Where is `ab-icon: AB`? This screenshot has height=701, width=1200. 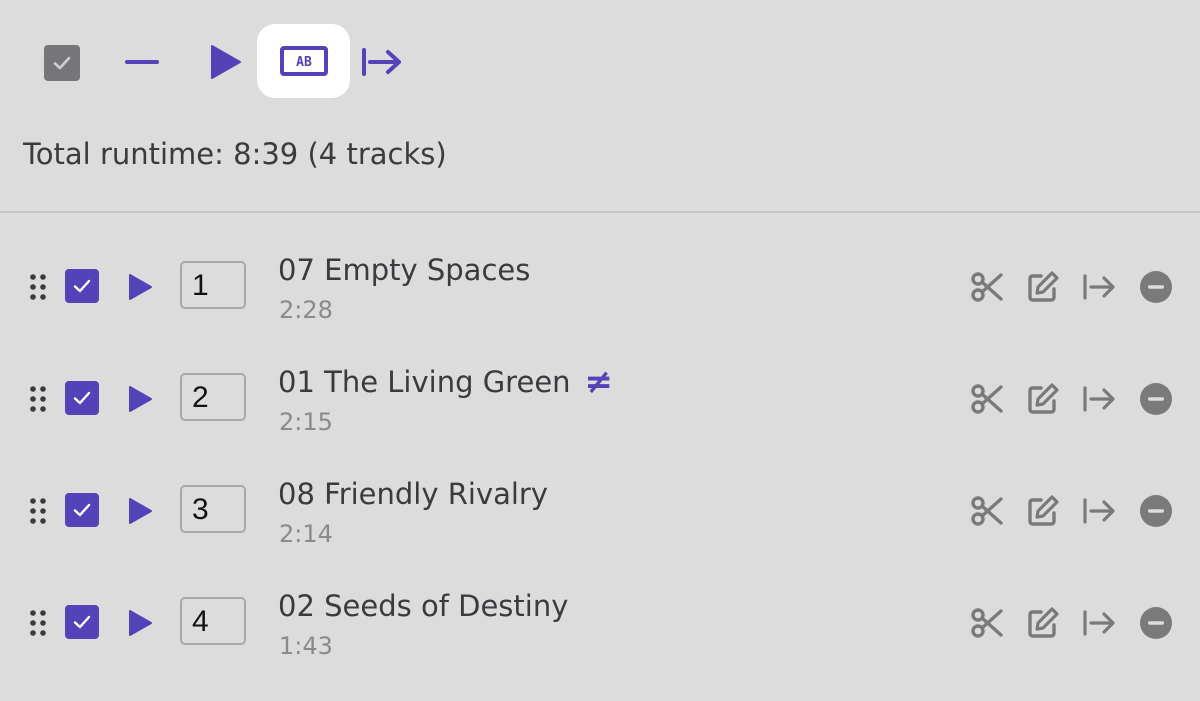
ab-icon: AB is located at coordinates (303, 61).